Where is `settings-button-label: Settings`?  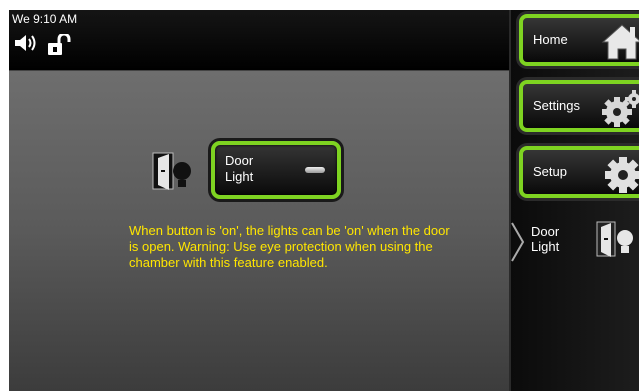 settings-button-label: Settings is located at coordinates (556, 105).